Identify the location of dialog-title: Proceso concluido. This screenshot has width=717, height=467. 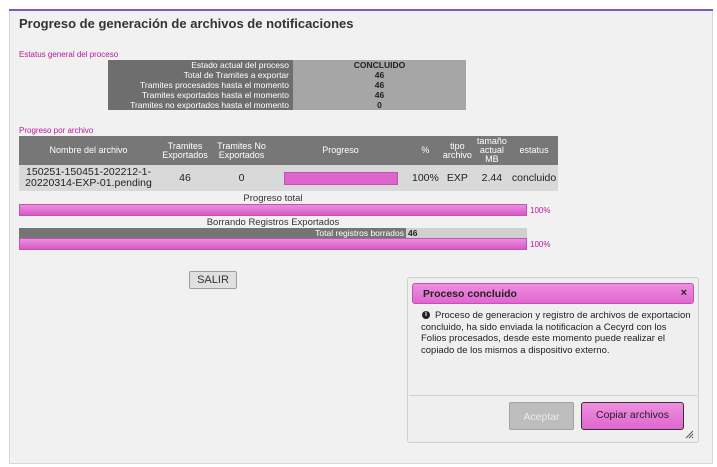
(470, 294).